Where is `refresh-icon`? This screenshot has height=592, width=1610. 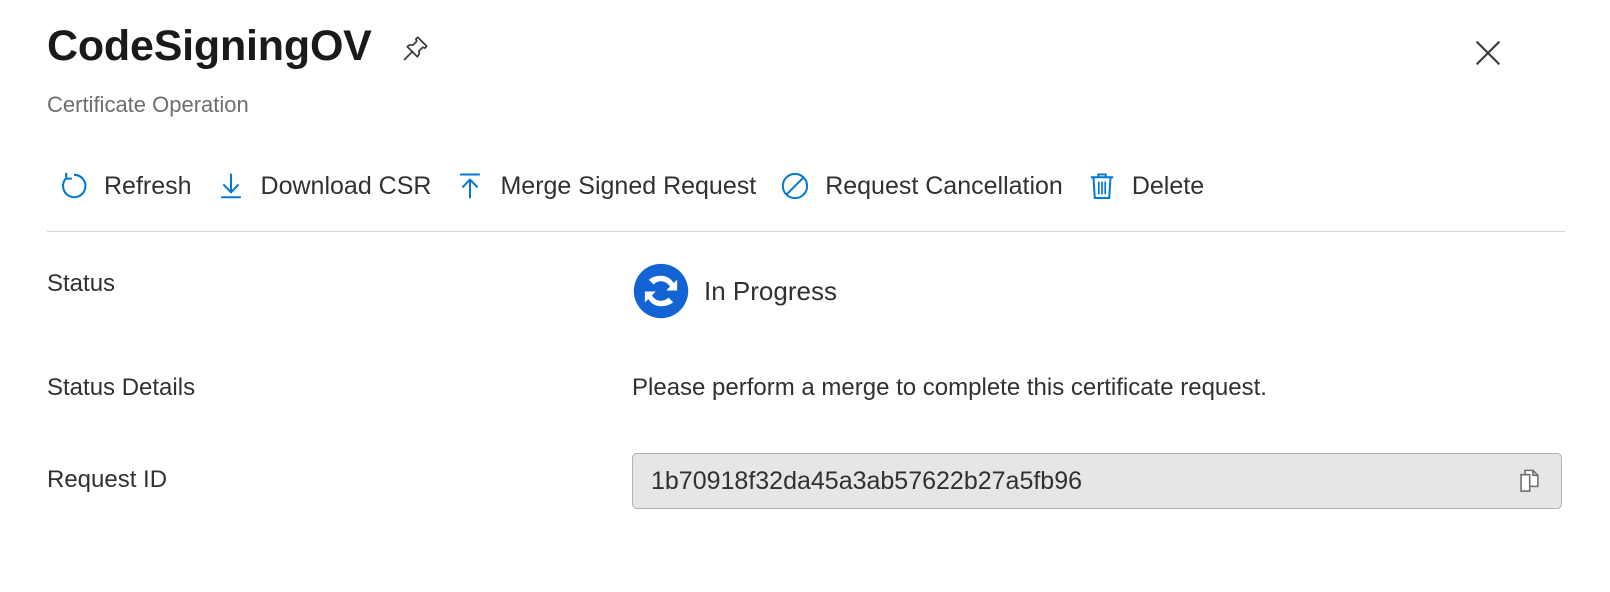 refresh-icon is located at coordinates (74, 186).